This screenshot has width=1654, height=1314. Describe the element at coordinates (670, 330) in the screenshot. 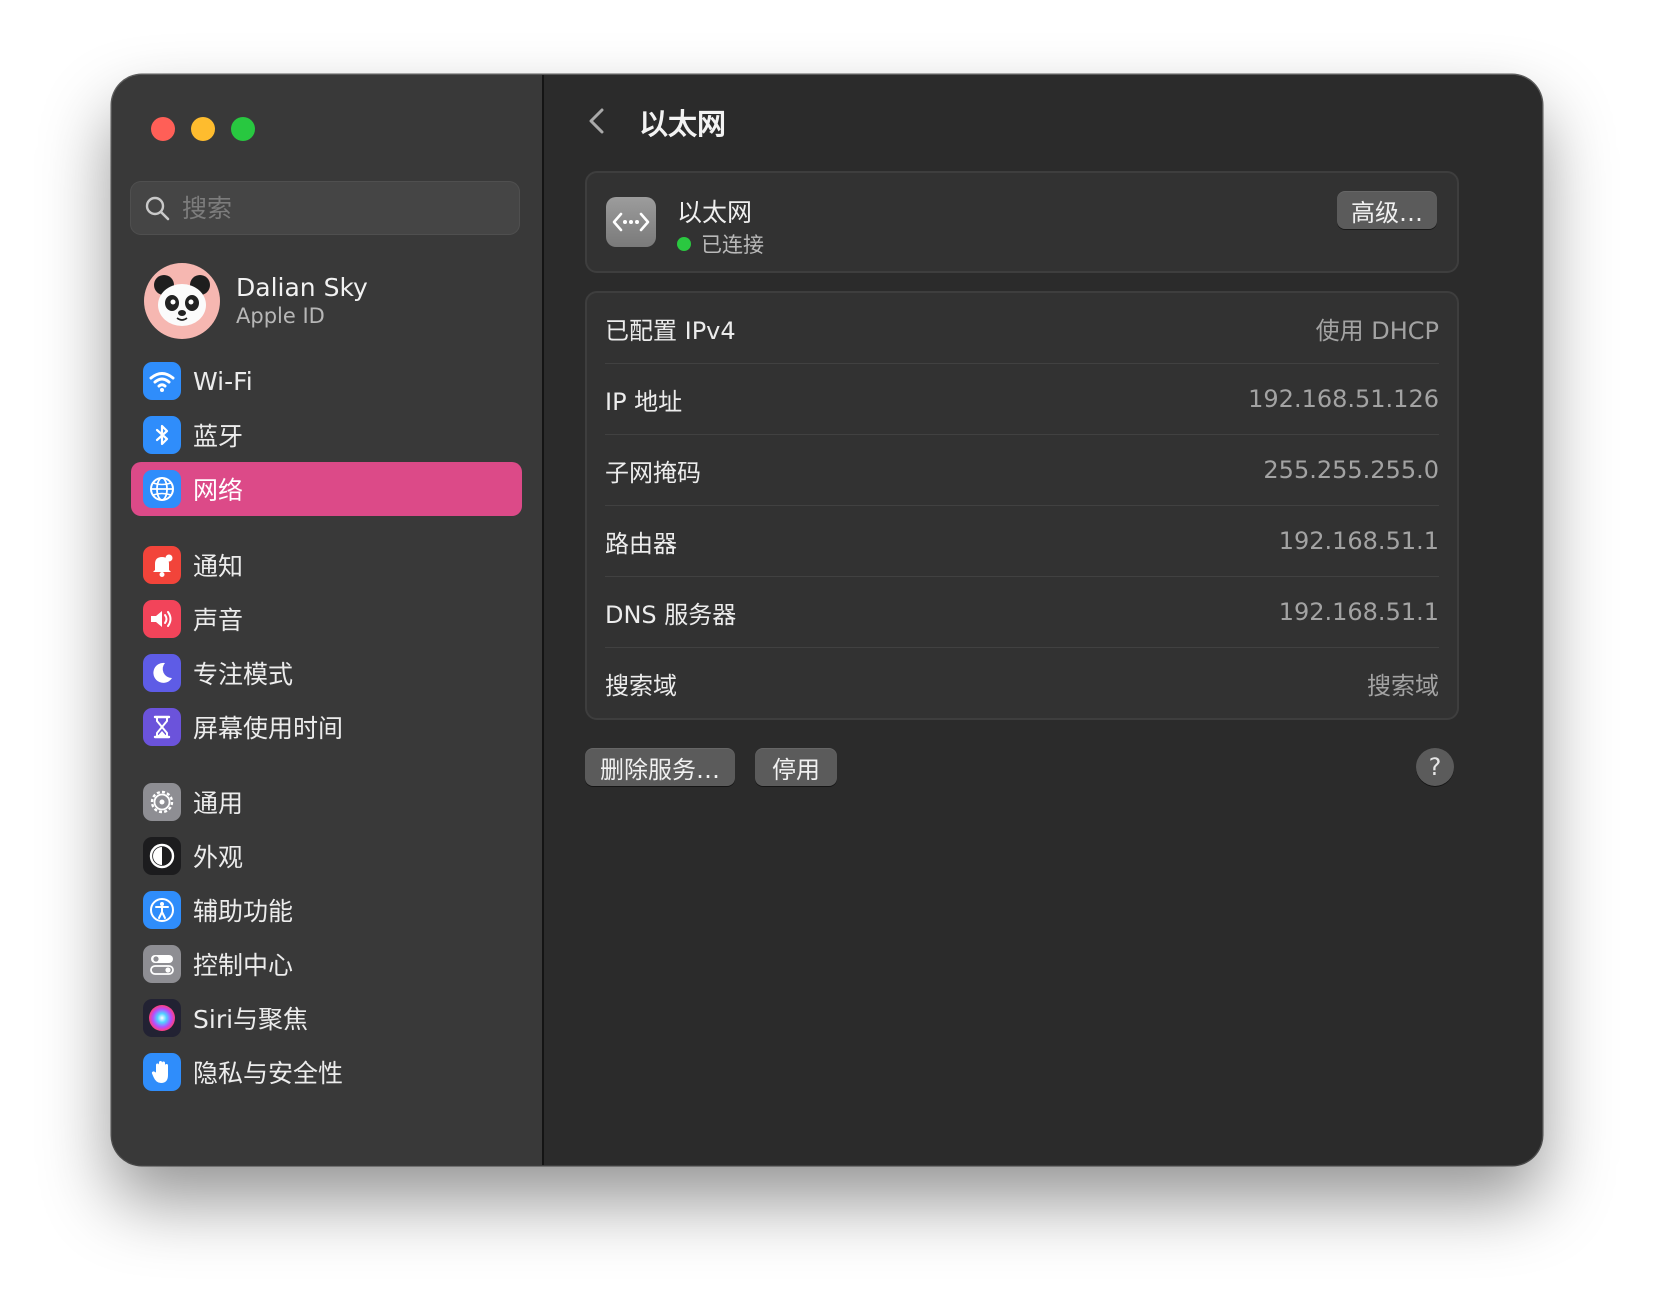

I see `detail-label: 已配置 IPv4` at that location.